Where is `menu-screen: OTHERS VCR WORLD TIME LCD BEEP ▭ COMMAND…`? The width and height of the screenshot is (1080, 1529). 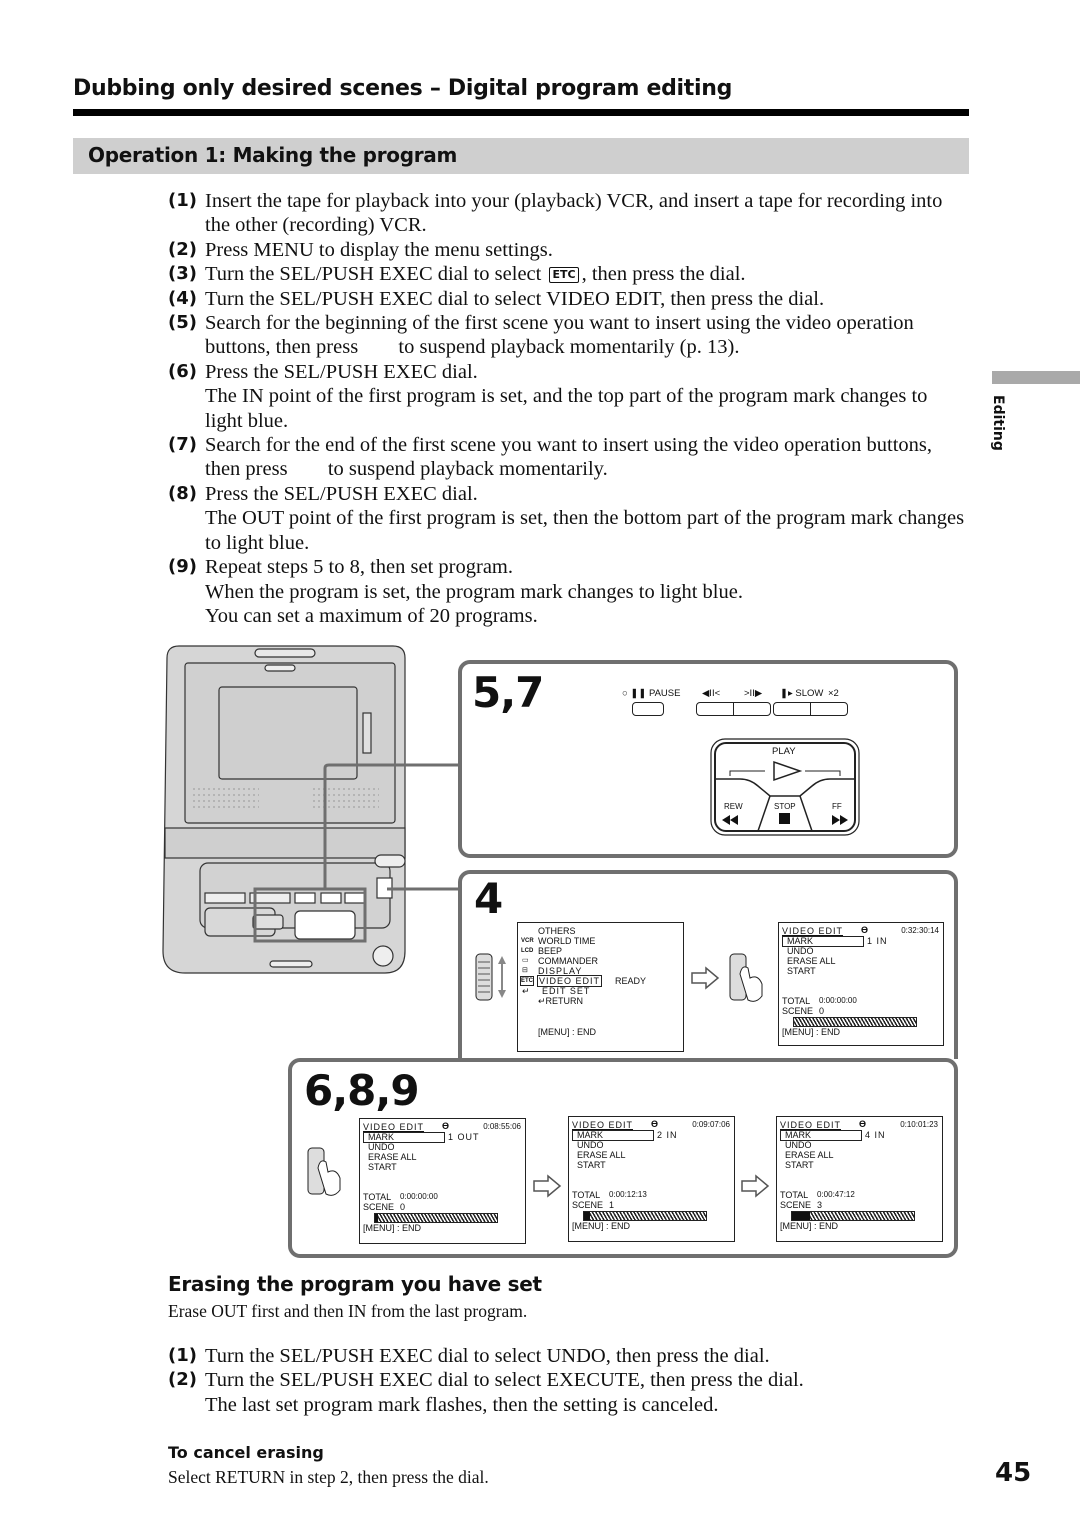
menu-screen: OTHERS VCR WORLD TIME LCD BEEP ▭ COMMAND… is located at coordinates (600, 987).